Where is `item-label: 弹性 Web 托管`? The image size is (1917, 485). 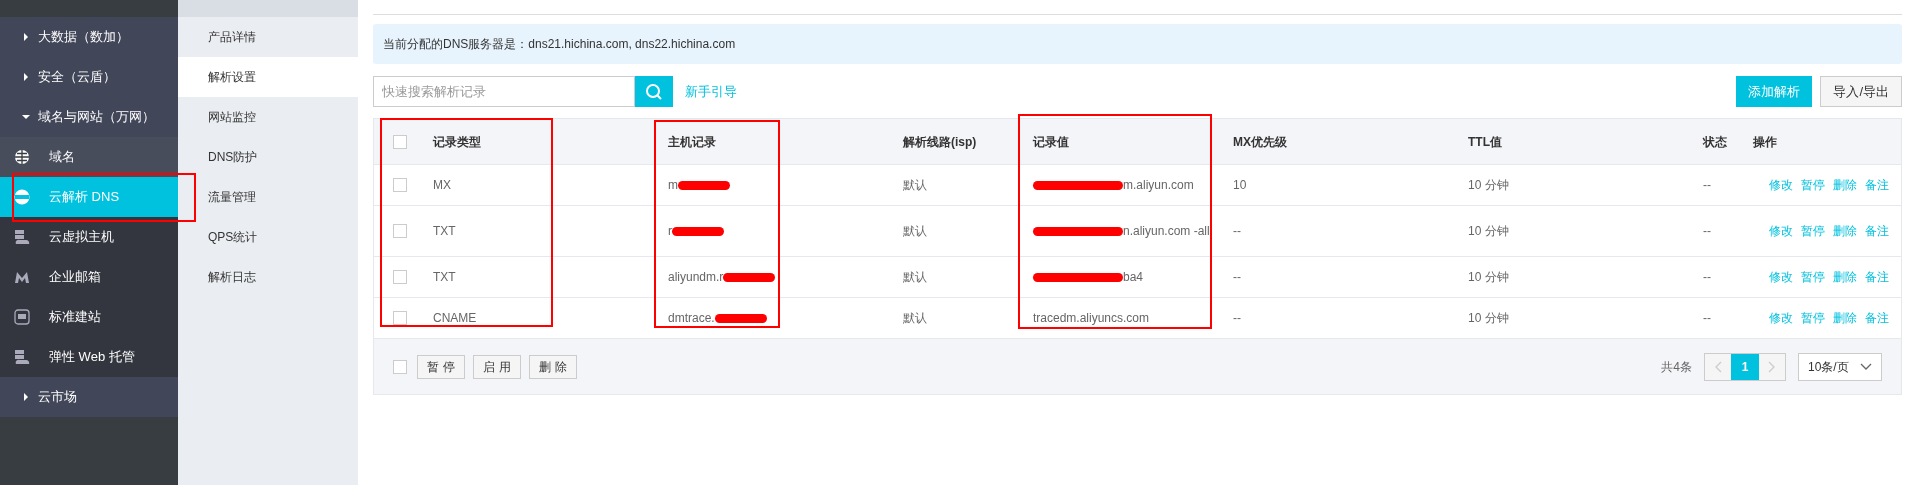 item-label: 弹性 Web 托管 is located at coordinates (92, 357).